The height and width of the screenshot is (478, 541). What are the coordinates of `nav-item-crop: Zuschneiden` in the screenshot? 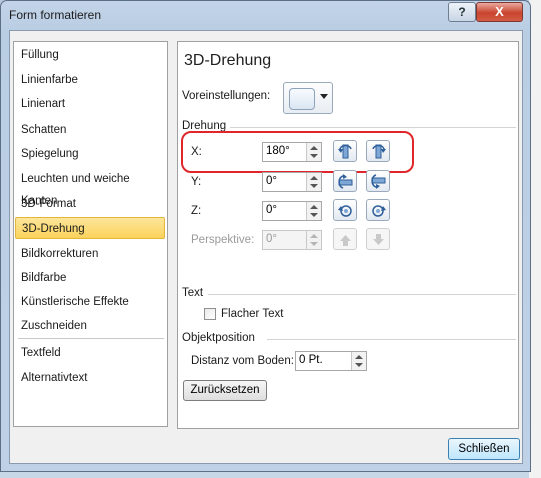 It's located at (90, 326).